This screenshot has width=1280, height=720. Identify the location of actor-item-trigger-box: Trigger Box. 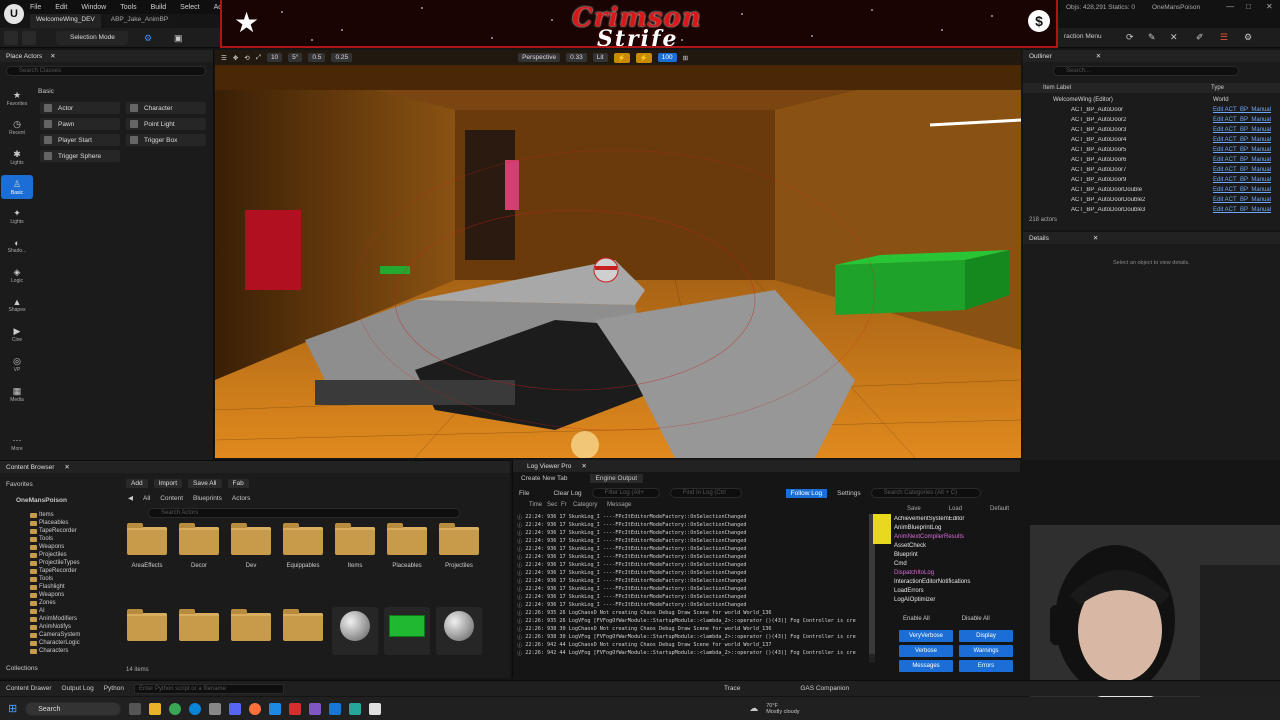
(166, 140).